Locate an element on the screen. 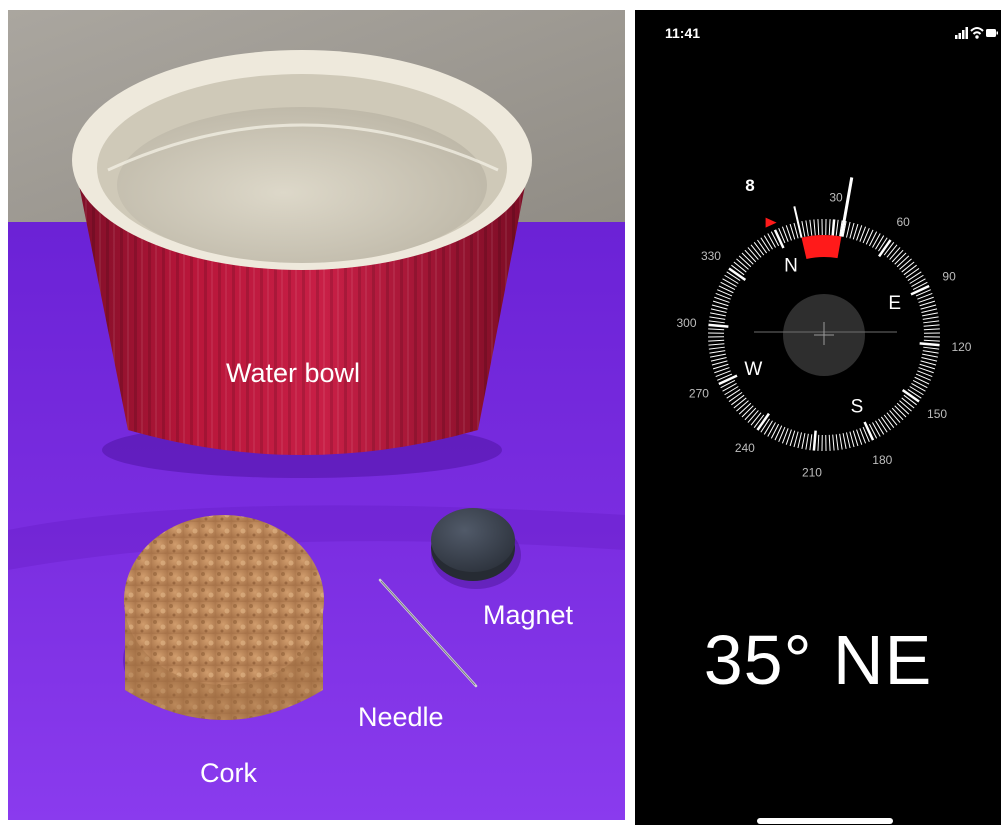  compass-cardinal-e: E is located at coordinates (894, 303).